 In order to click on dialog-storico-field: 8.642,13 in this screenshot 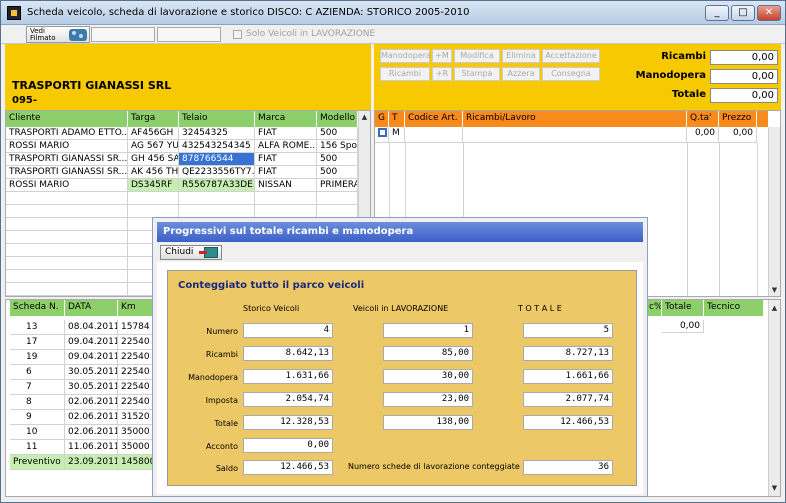, I will do `click(288, 353)`.